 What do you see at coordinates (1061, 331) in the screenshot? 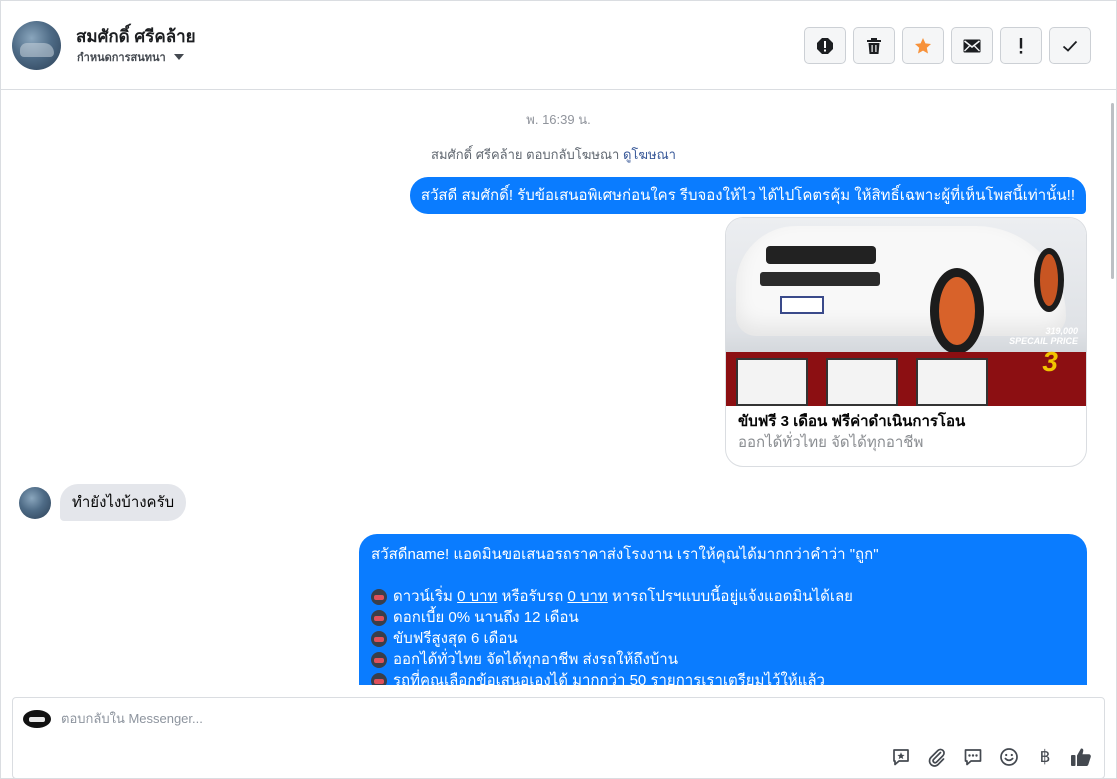
I see `promo-price-value: 319,000` at bounding box center [1061, 331].